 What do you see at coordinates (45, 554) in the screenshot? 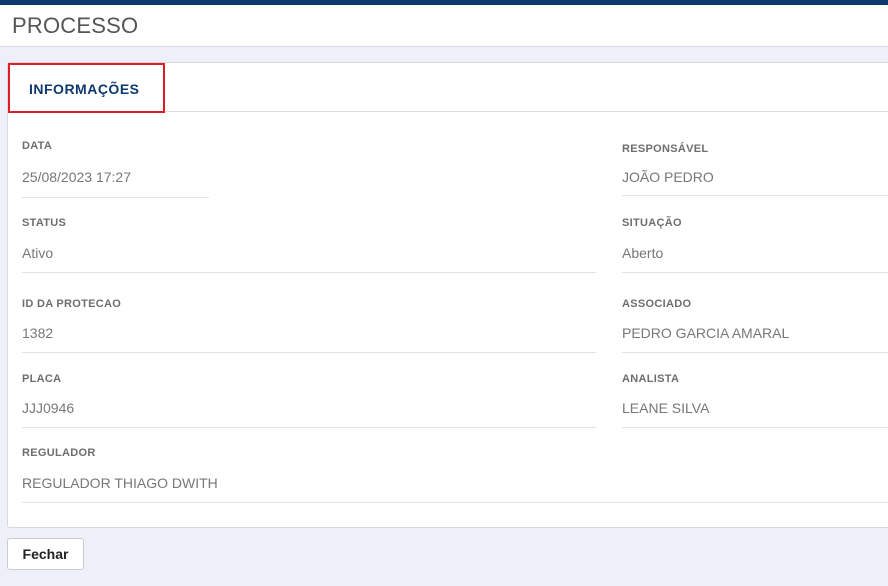
I see `close-button: Fechar` at bounding box center [45, 554].